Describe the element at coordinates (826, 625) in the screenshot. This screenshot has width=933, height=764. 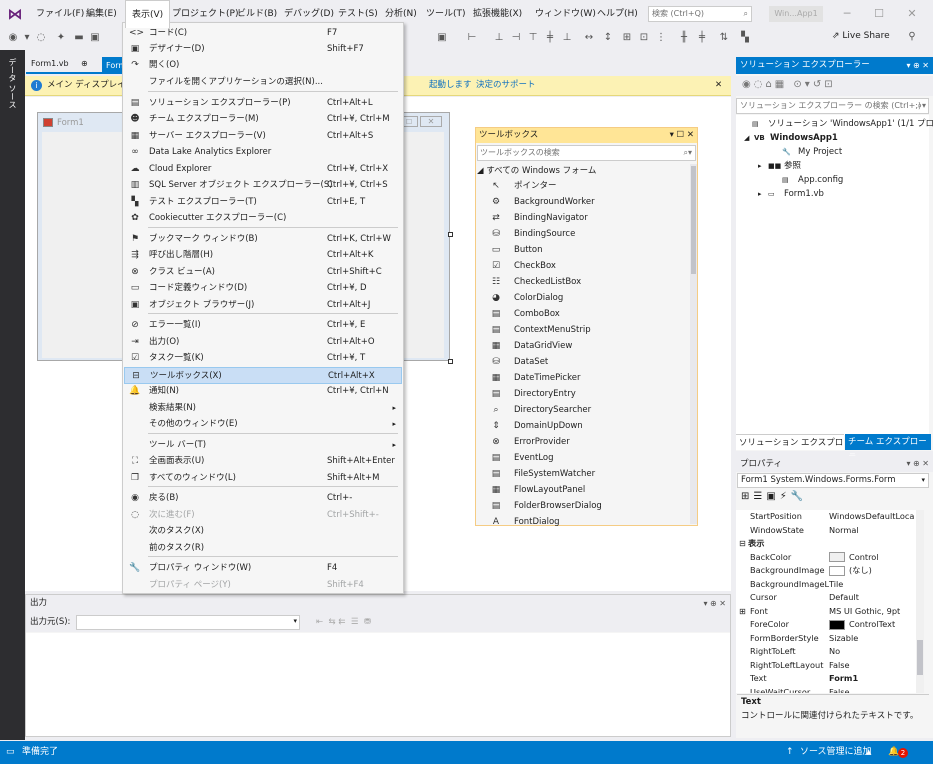
I see `property-row: ForeColor ControlText` at that location.